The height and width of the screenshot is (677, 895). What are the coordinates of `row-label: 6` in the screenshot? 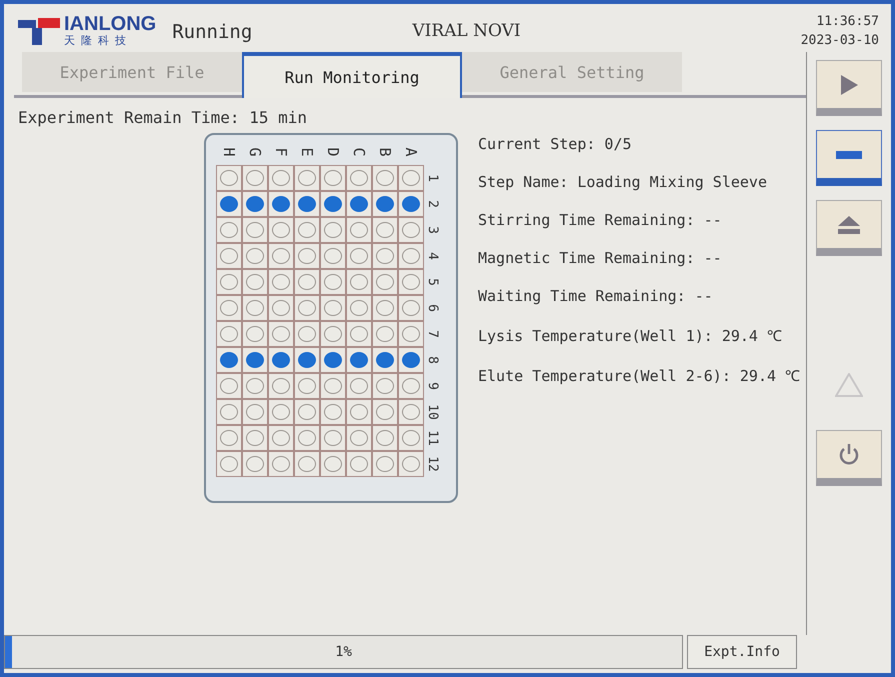 It's located at (433, 308).